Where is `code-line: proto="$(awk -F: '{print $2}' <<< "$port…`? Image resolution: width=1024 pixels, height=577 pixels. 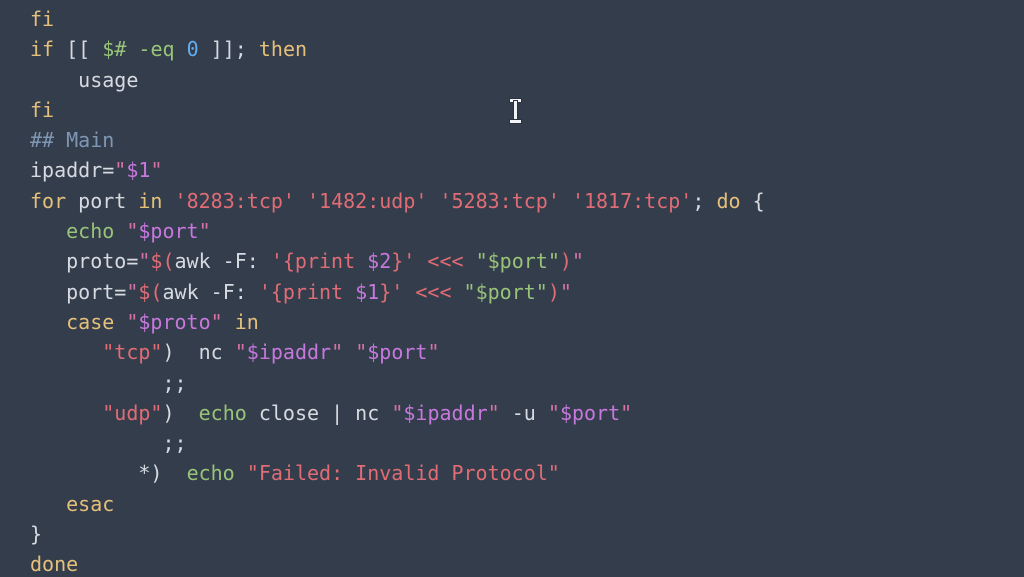 code-line: proto="$(awk -F: '{print $2}' <<< "$port… is located at coordinates (397, 261).